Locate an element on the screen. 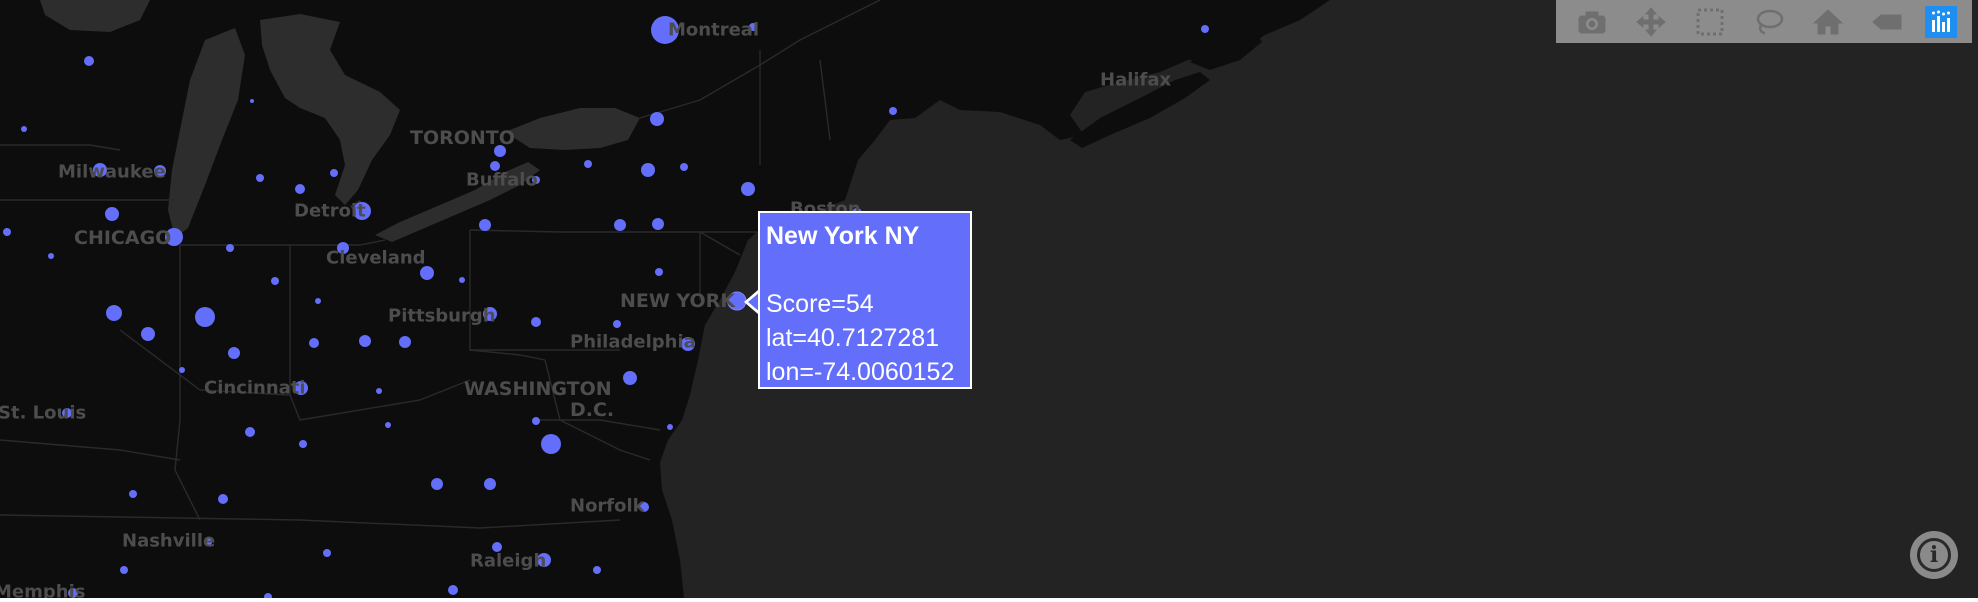 The image size is (1978, 602). hover-lat: lat=40.7127281 is located at coordinates (853, 338).